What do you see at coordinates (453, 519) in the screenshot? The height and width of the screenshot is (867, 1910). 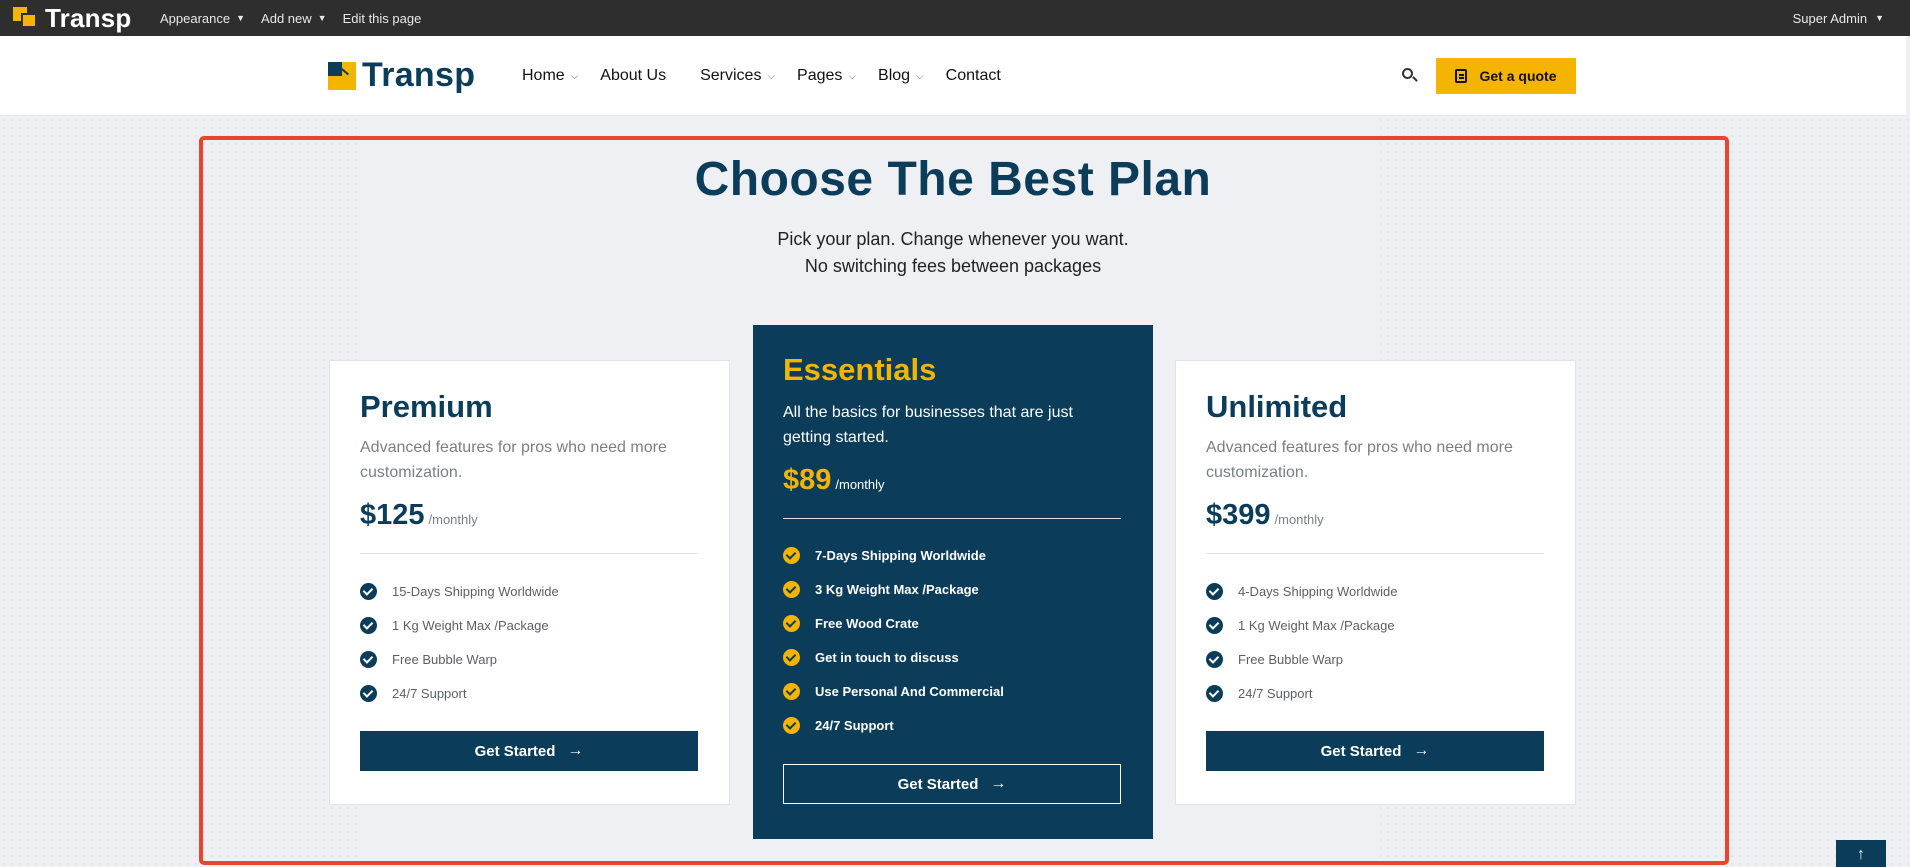 I see `price-period: /monthly` at bounding box center [453, 519].